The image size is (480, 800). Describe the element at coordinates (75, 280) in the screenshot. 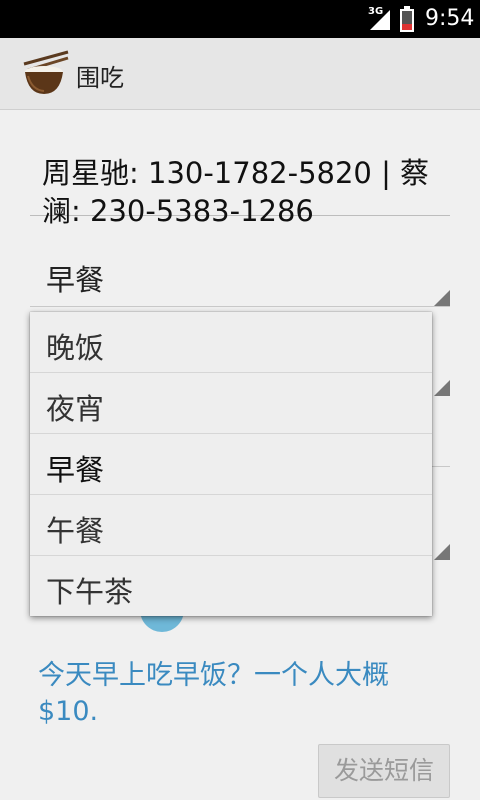

I see `meal-spinner-value: 早餐` at that location.